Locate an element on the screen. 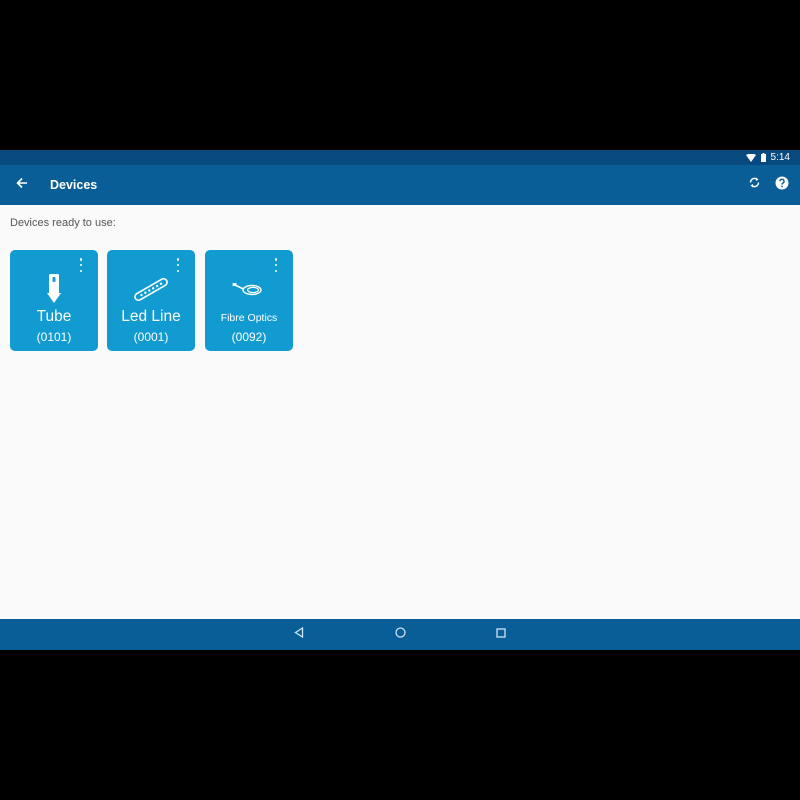 Image resolution: width=800 pixels, height=800 pixels. refresh-button is located at coordinates (754, 185).